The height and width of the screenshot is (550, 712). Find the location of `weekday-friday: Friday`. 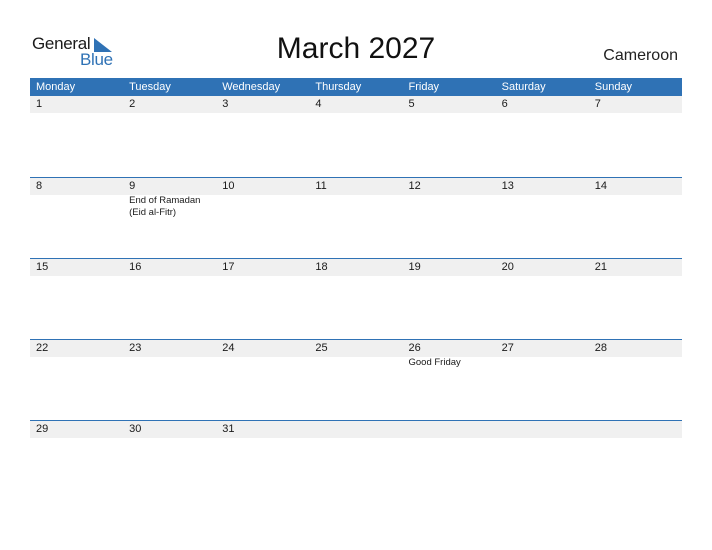

weekday-friday: Friday is located at coordinates (424, 87).